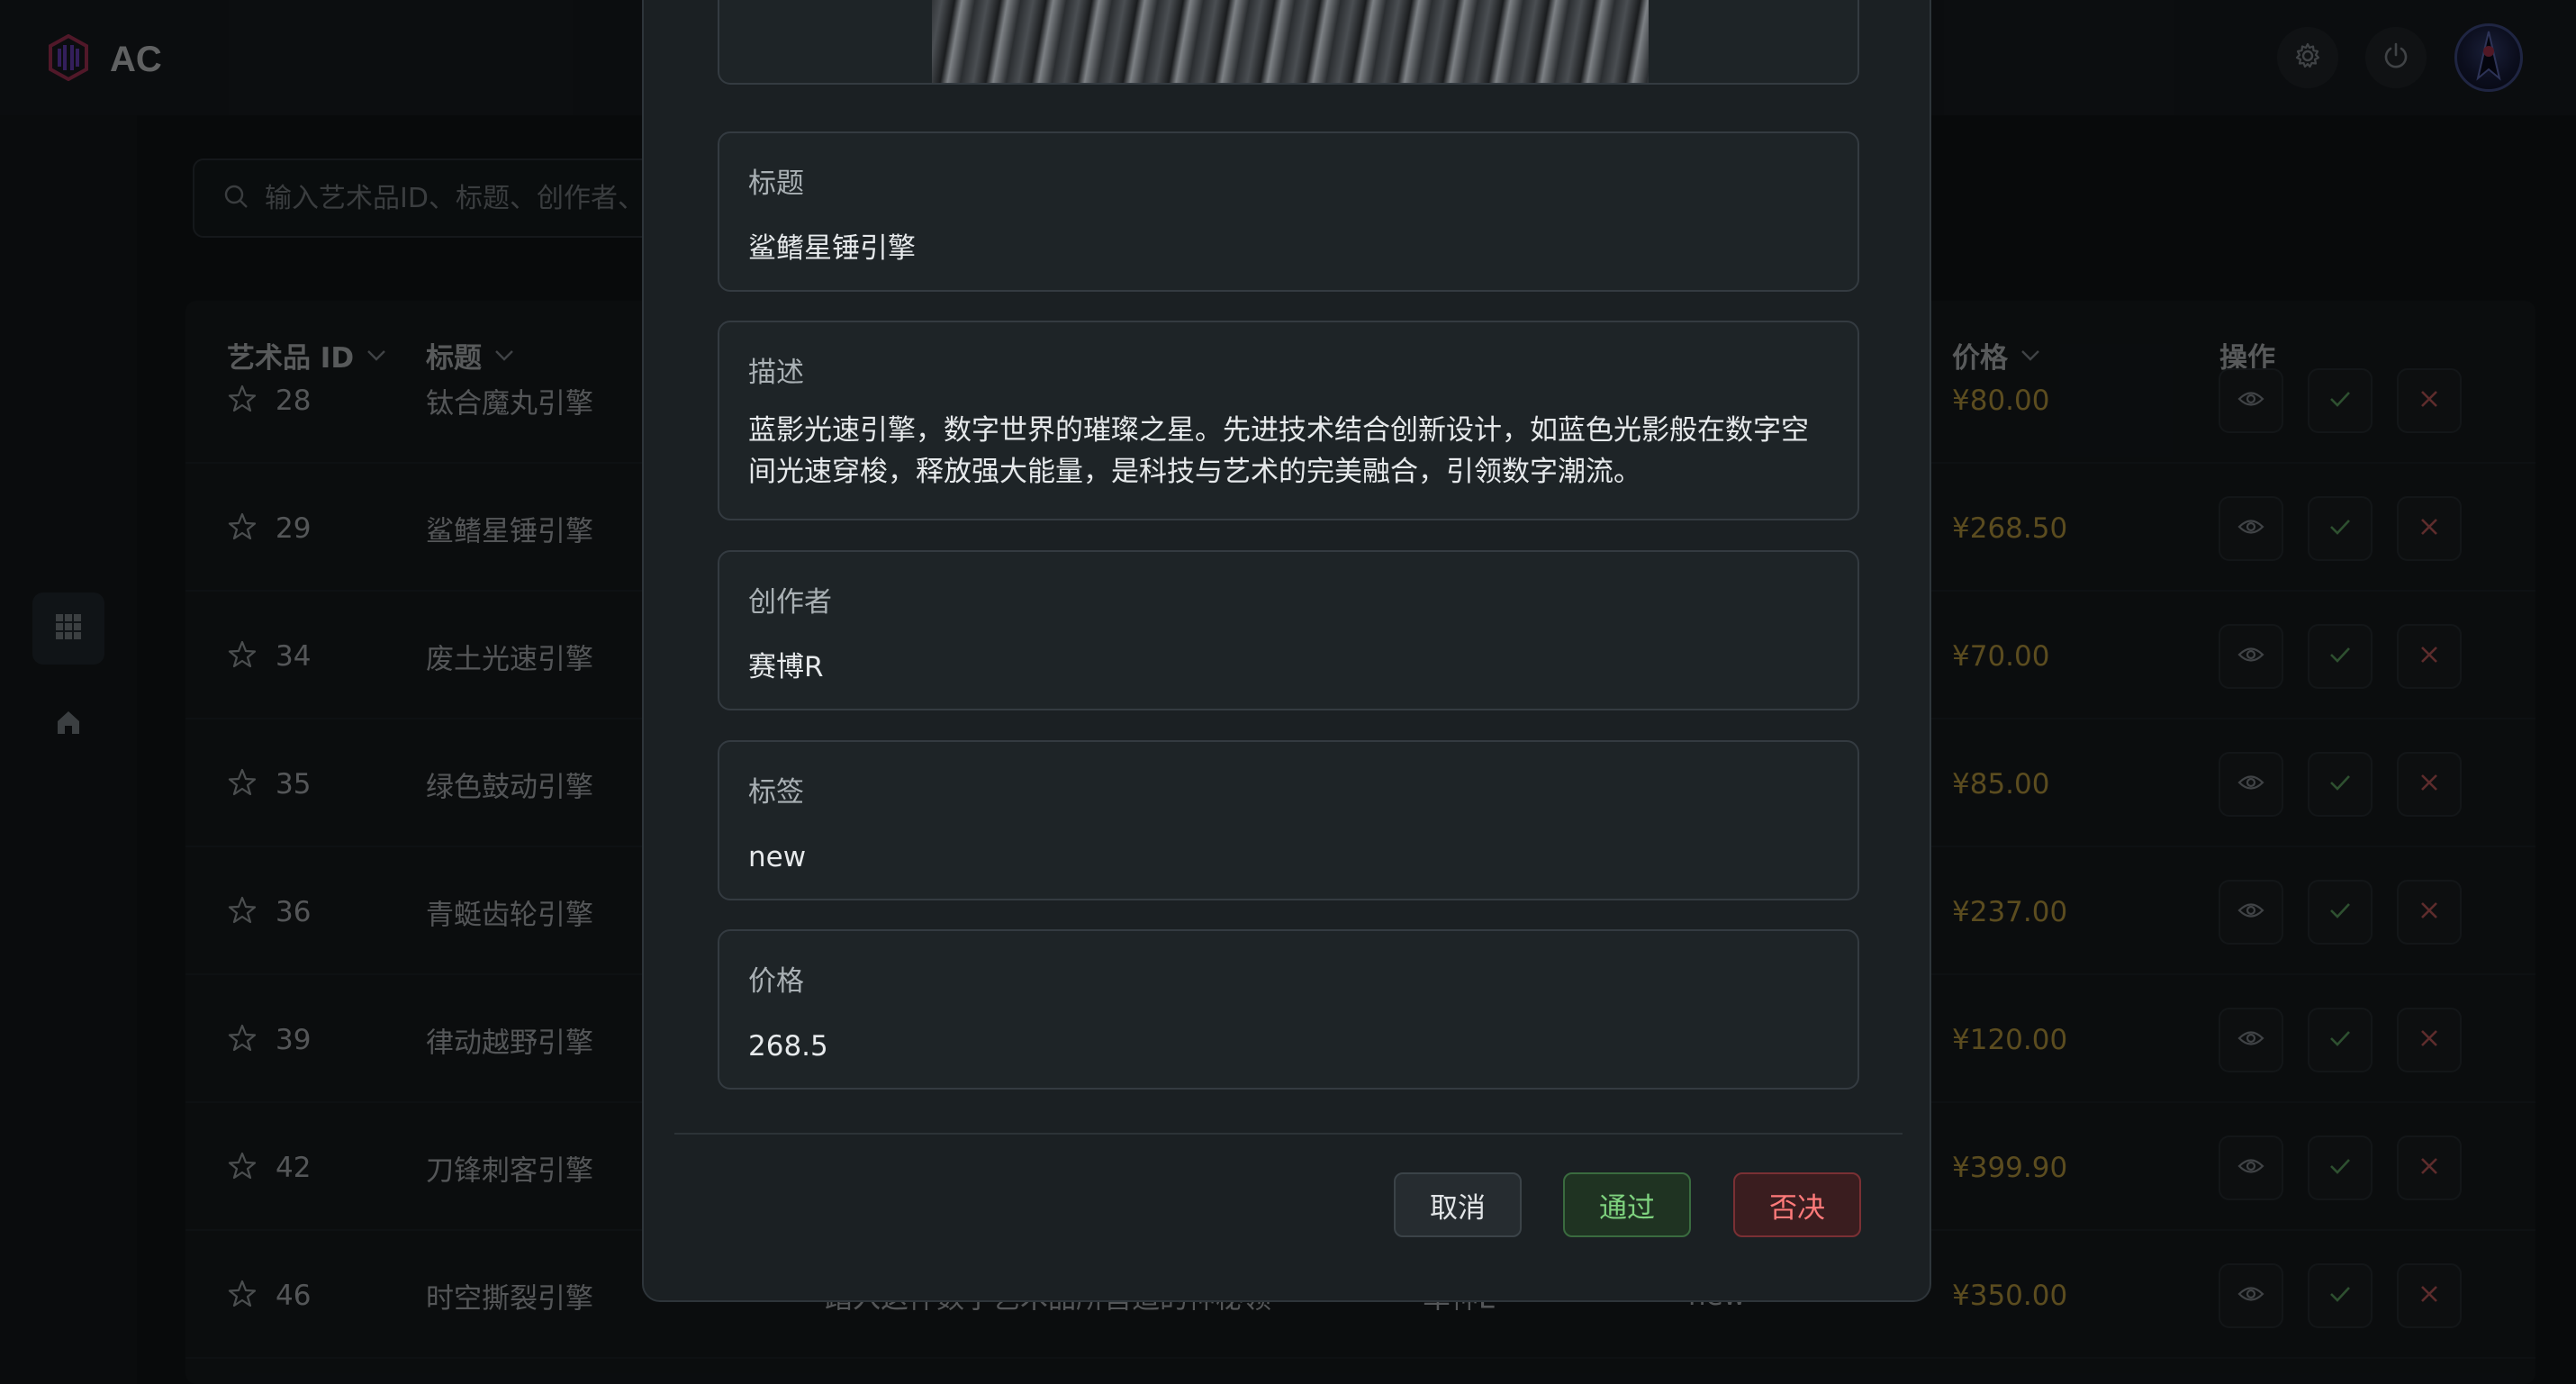 The image size is (2576, 1384). I want to click on field-price: 价格 268.5, so click(1288, 1009).